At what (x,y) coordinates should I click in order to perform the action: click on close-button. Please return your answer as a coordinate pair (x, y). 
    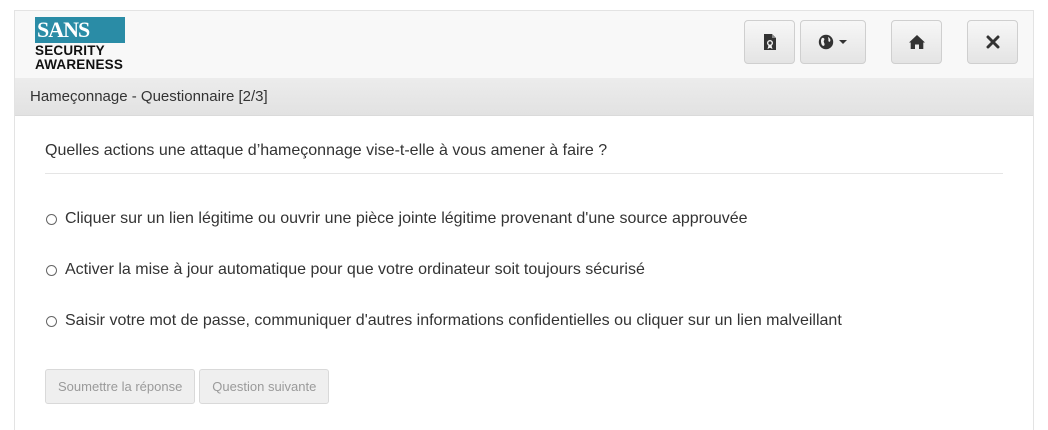
    Looking at the image, I should click on (992, 42).